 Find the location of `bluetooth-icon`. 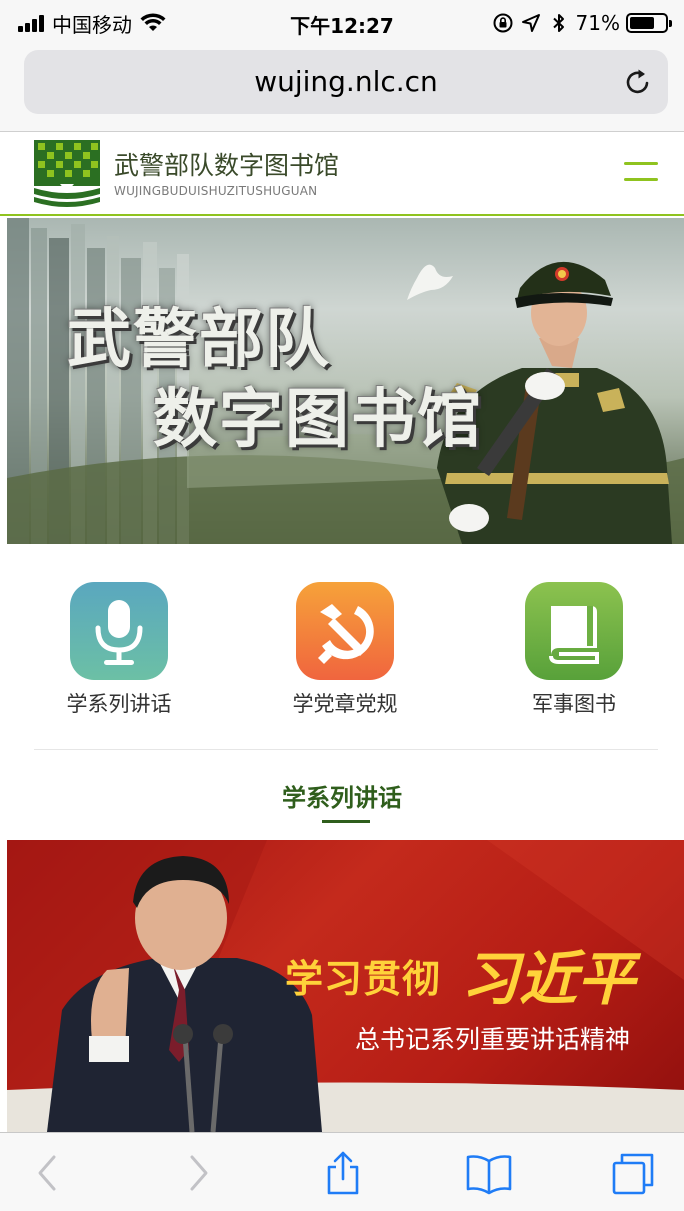

bluetooth-icon is located at coordinates (558, 23).